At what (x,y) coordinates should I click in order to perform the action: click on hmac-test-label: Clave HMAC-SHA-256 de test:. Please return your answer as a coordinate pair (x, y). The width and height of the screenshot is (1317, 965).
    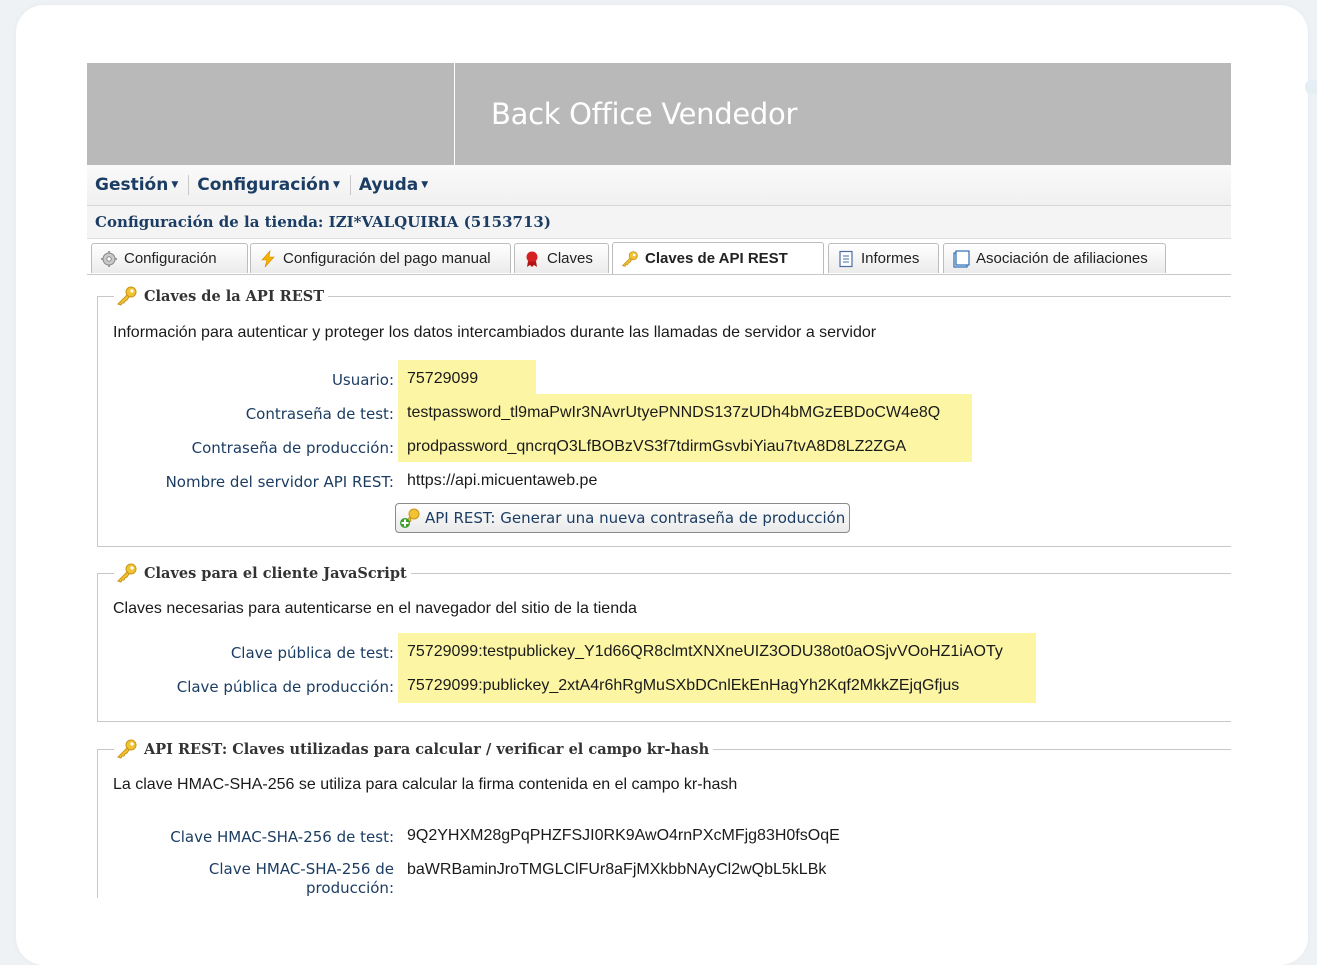
    Looking at the image, I should click on (282, 837).